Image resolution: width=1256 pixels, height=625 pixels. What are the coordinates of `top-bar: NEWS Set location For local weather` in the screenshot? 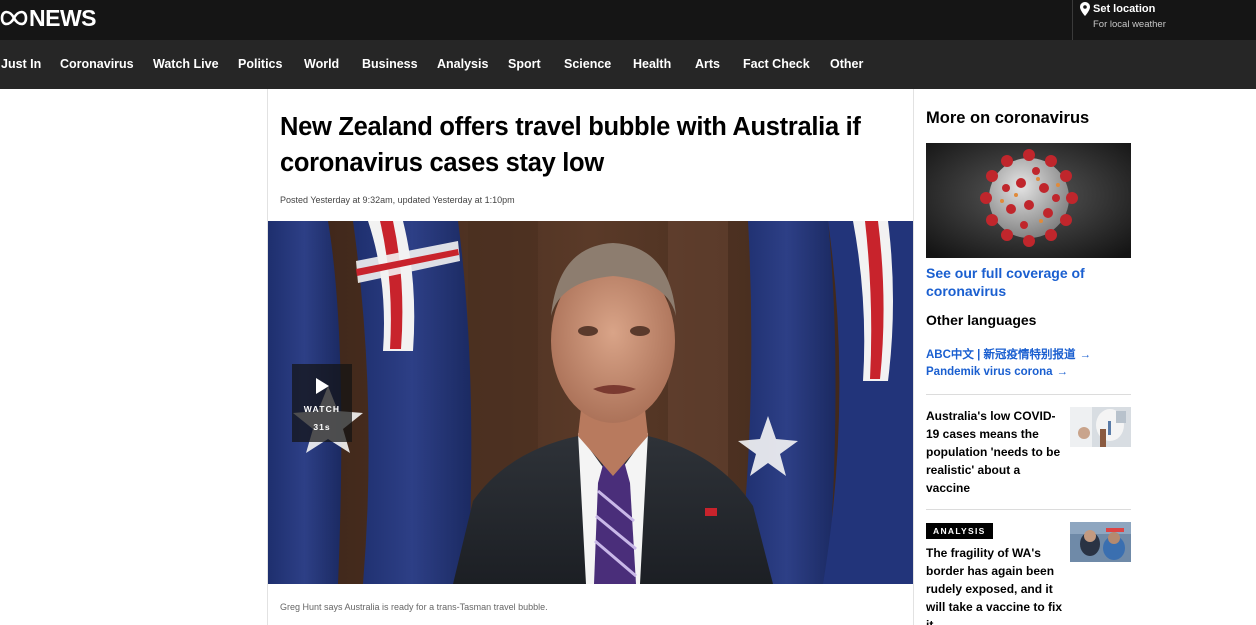 It's located at (628, 20).